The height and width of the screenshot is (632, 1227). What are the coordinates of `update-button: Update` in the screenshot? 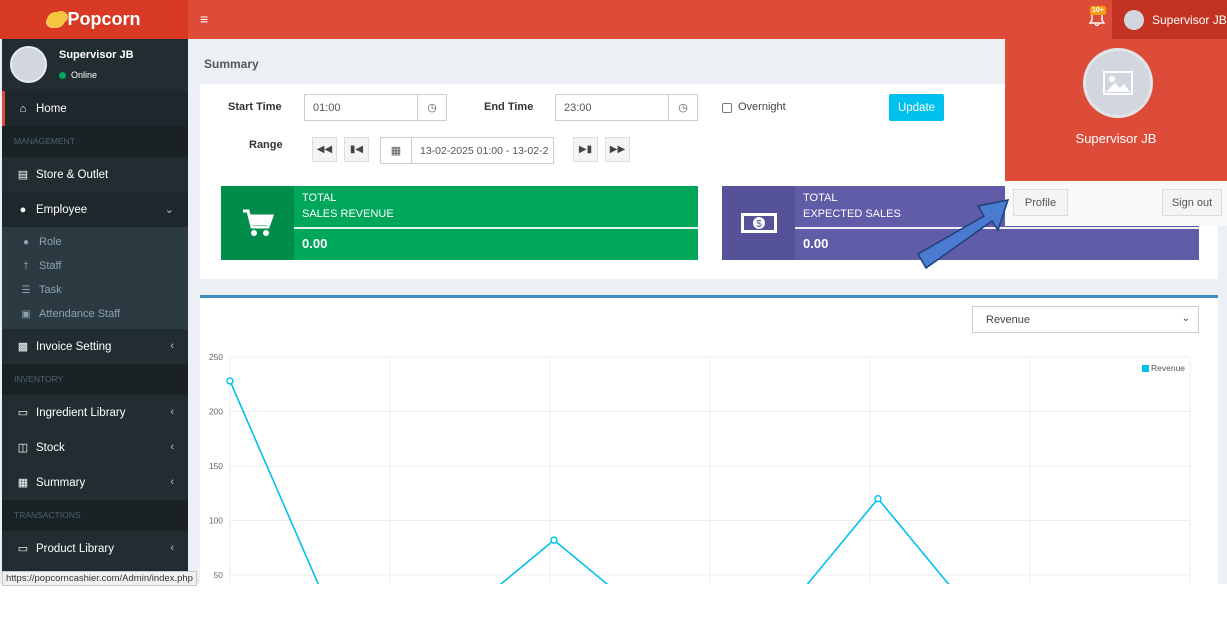 It's located at (916, 107).